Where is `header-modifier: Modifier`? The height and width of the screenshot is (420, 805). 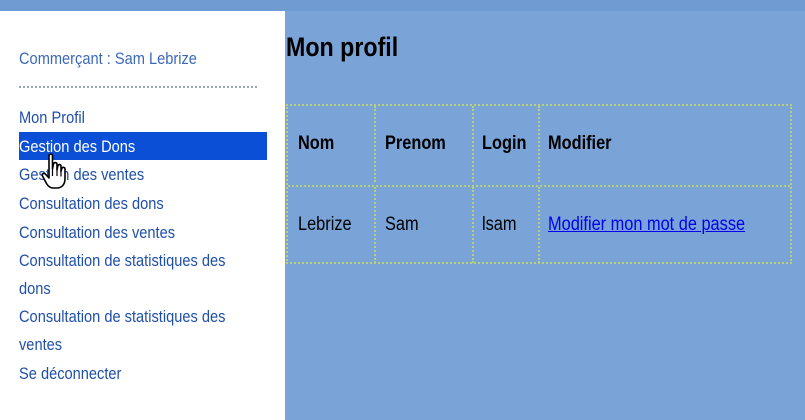 header-modifier: Modifier is located at coordinates (580, 143).